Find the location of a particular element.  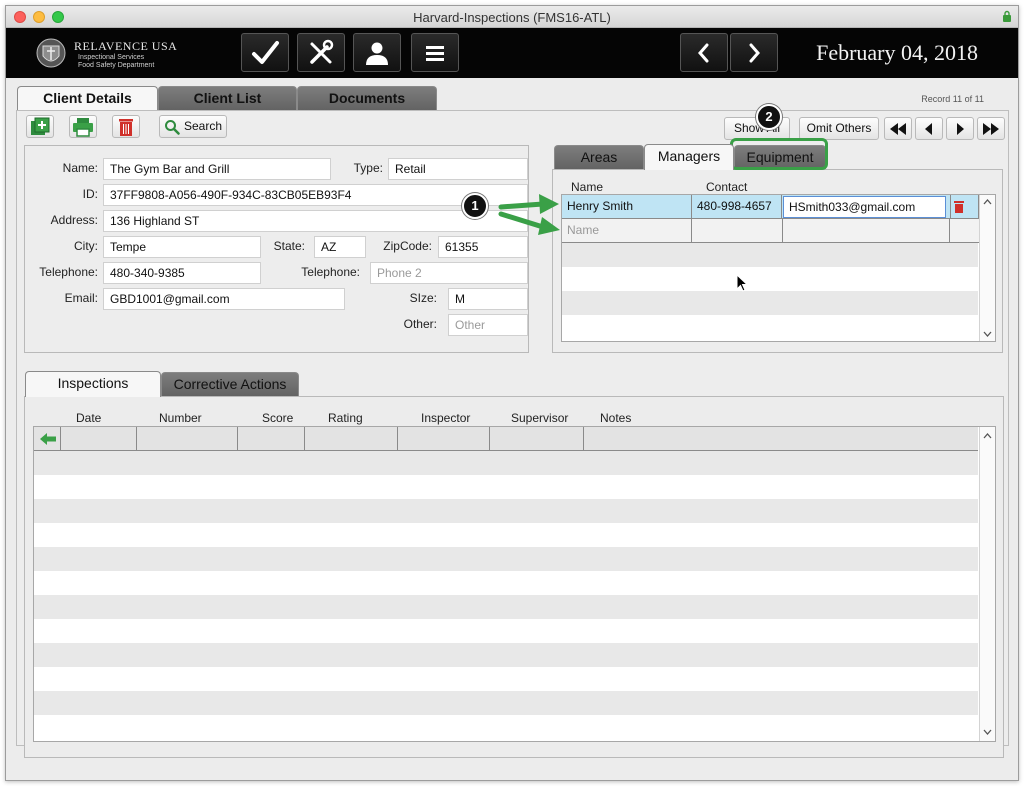

state-field: AZ is located at coordinates (340, 247).